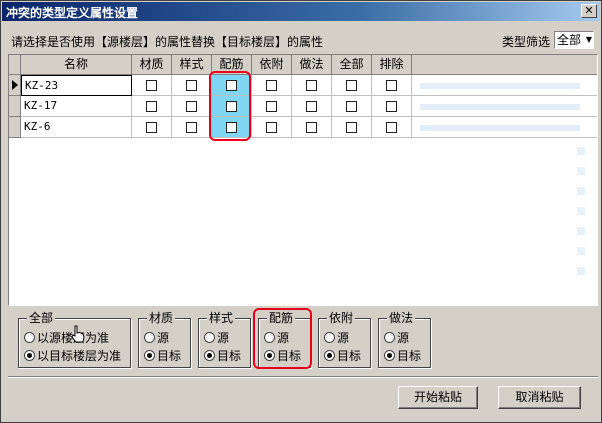 This screenshot has height=423, width=602. I want to click on window-title: 冲突的类型定义属性设置, so click(72, 13).